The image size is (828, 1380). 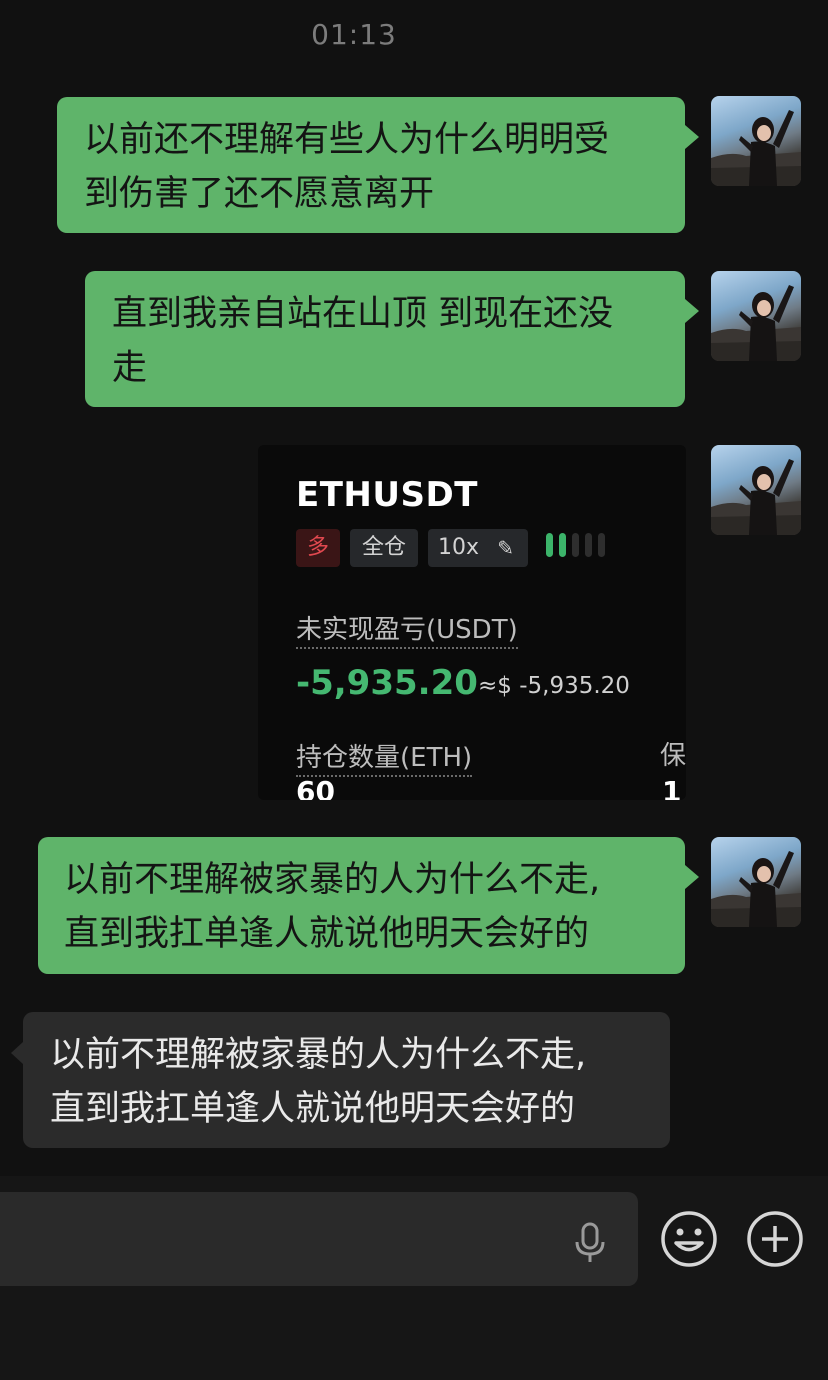 I want to click on unrealized-pnl-usd: ≈$ -5,935.20, so click(x=554, y=686).